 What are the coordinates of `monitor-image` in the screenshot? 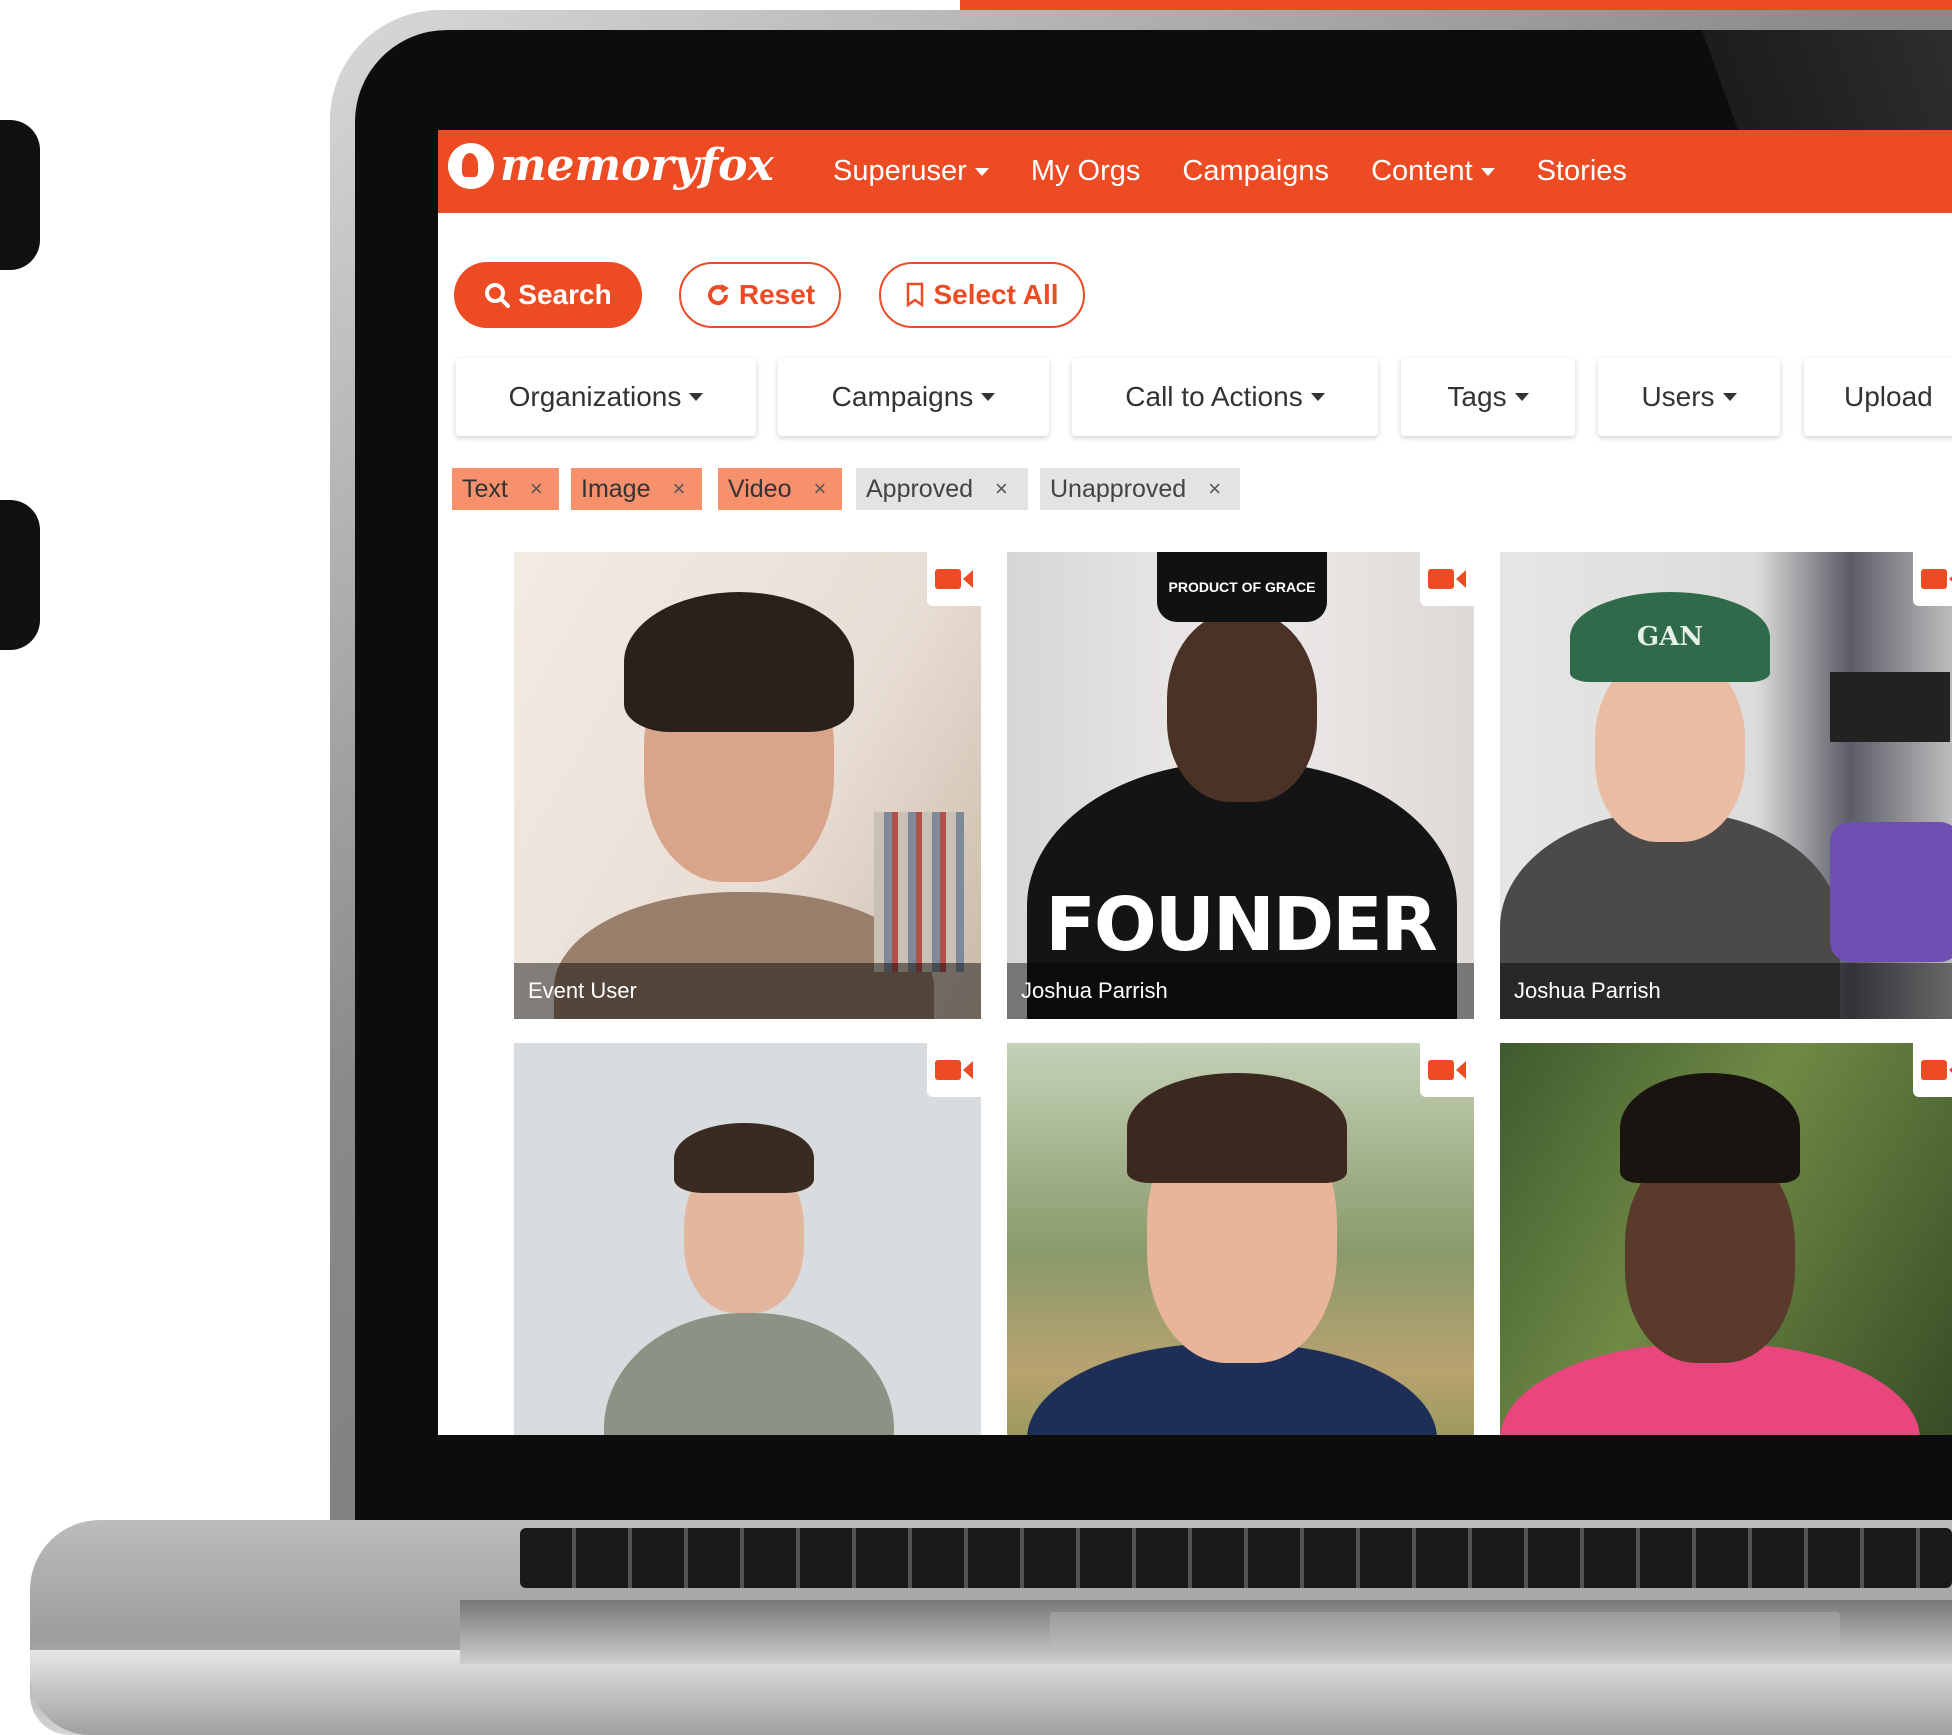 It's located at (1890, 707).